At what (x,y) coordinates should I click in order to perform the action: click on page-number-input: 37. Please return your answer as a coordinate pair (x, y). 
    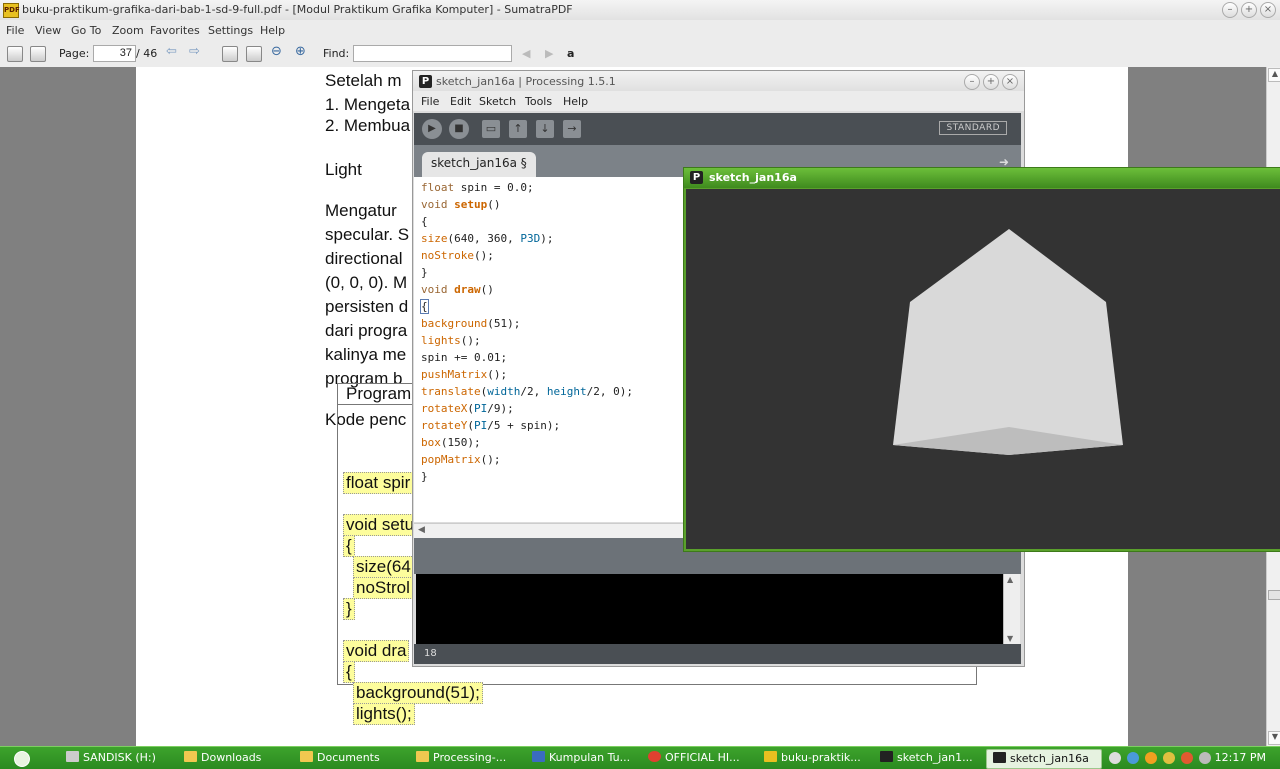
    Looking at the image, I should click on (114, 53).